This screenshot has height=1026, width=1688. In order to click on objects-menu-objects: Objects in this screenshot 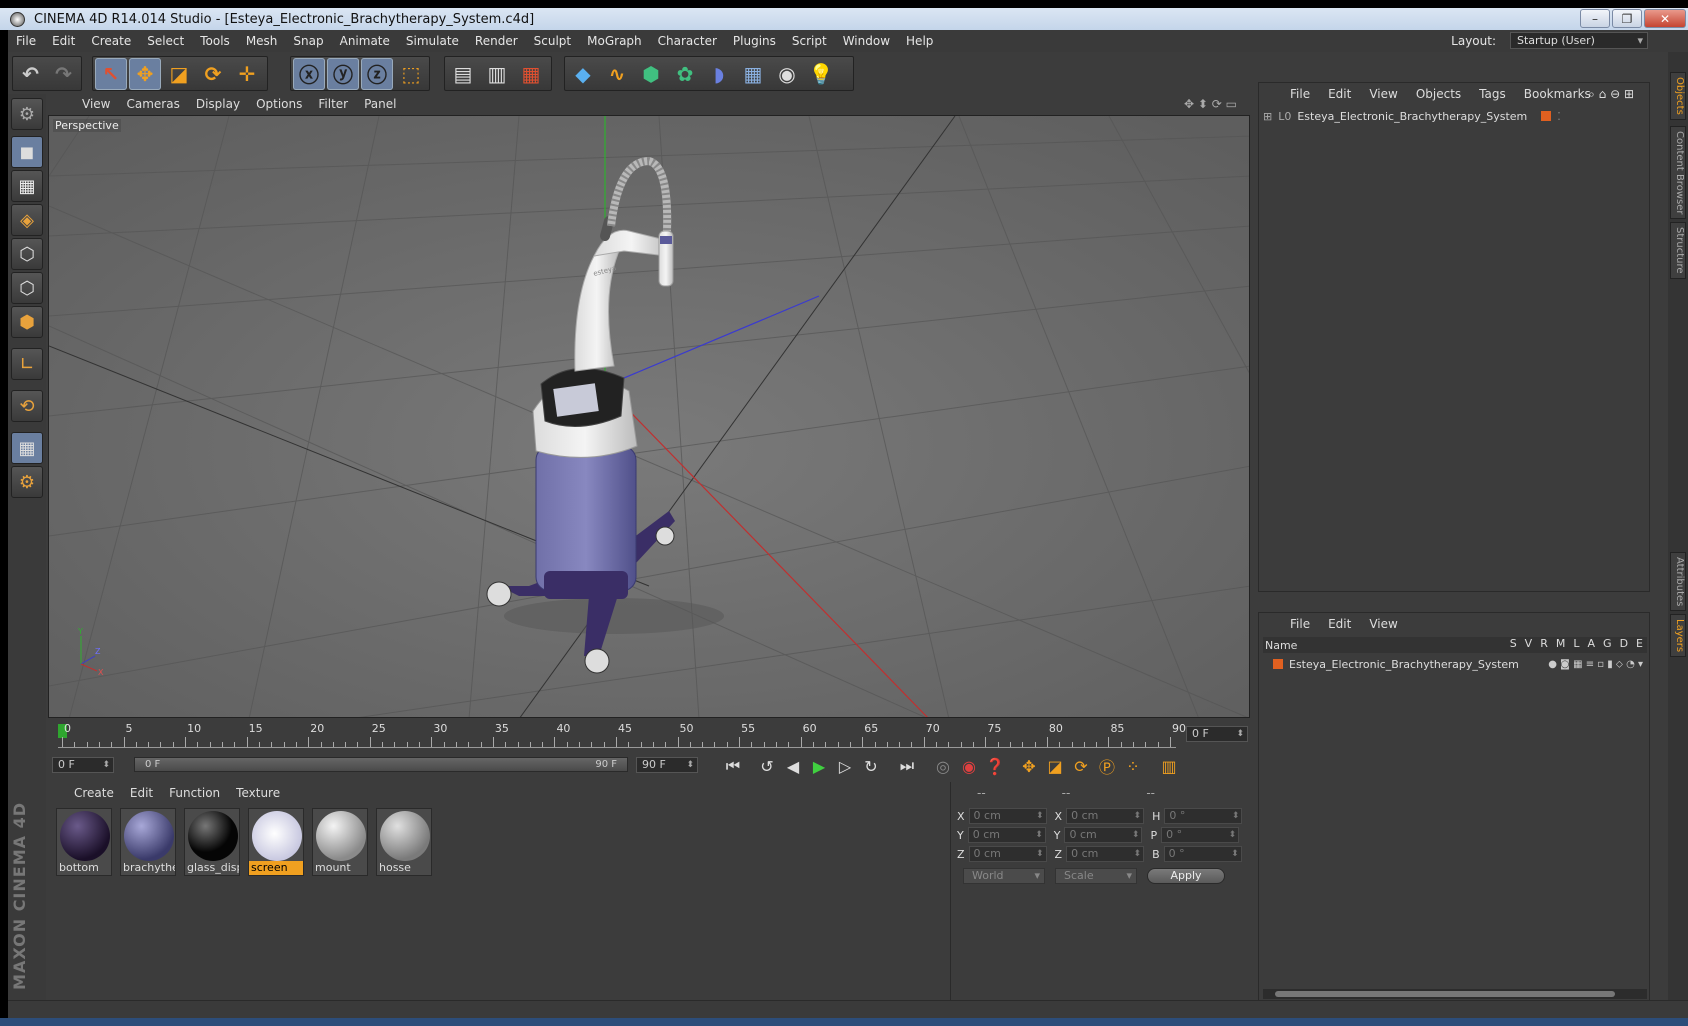, I will do `click(1438, 94)`.